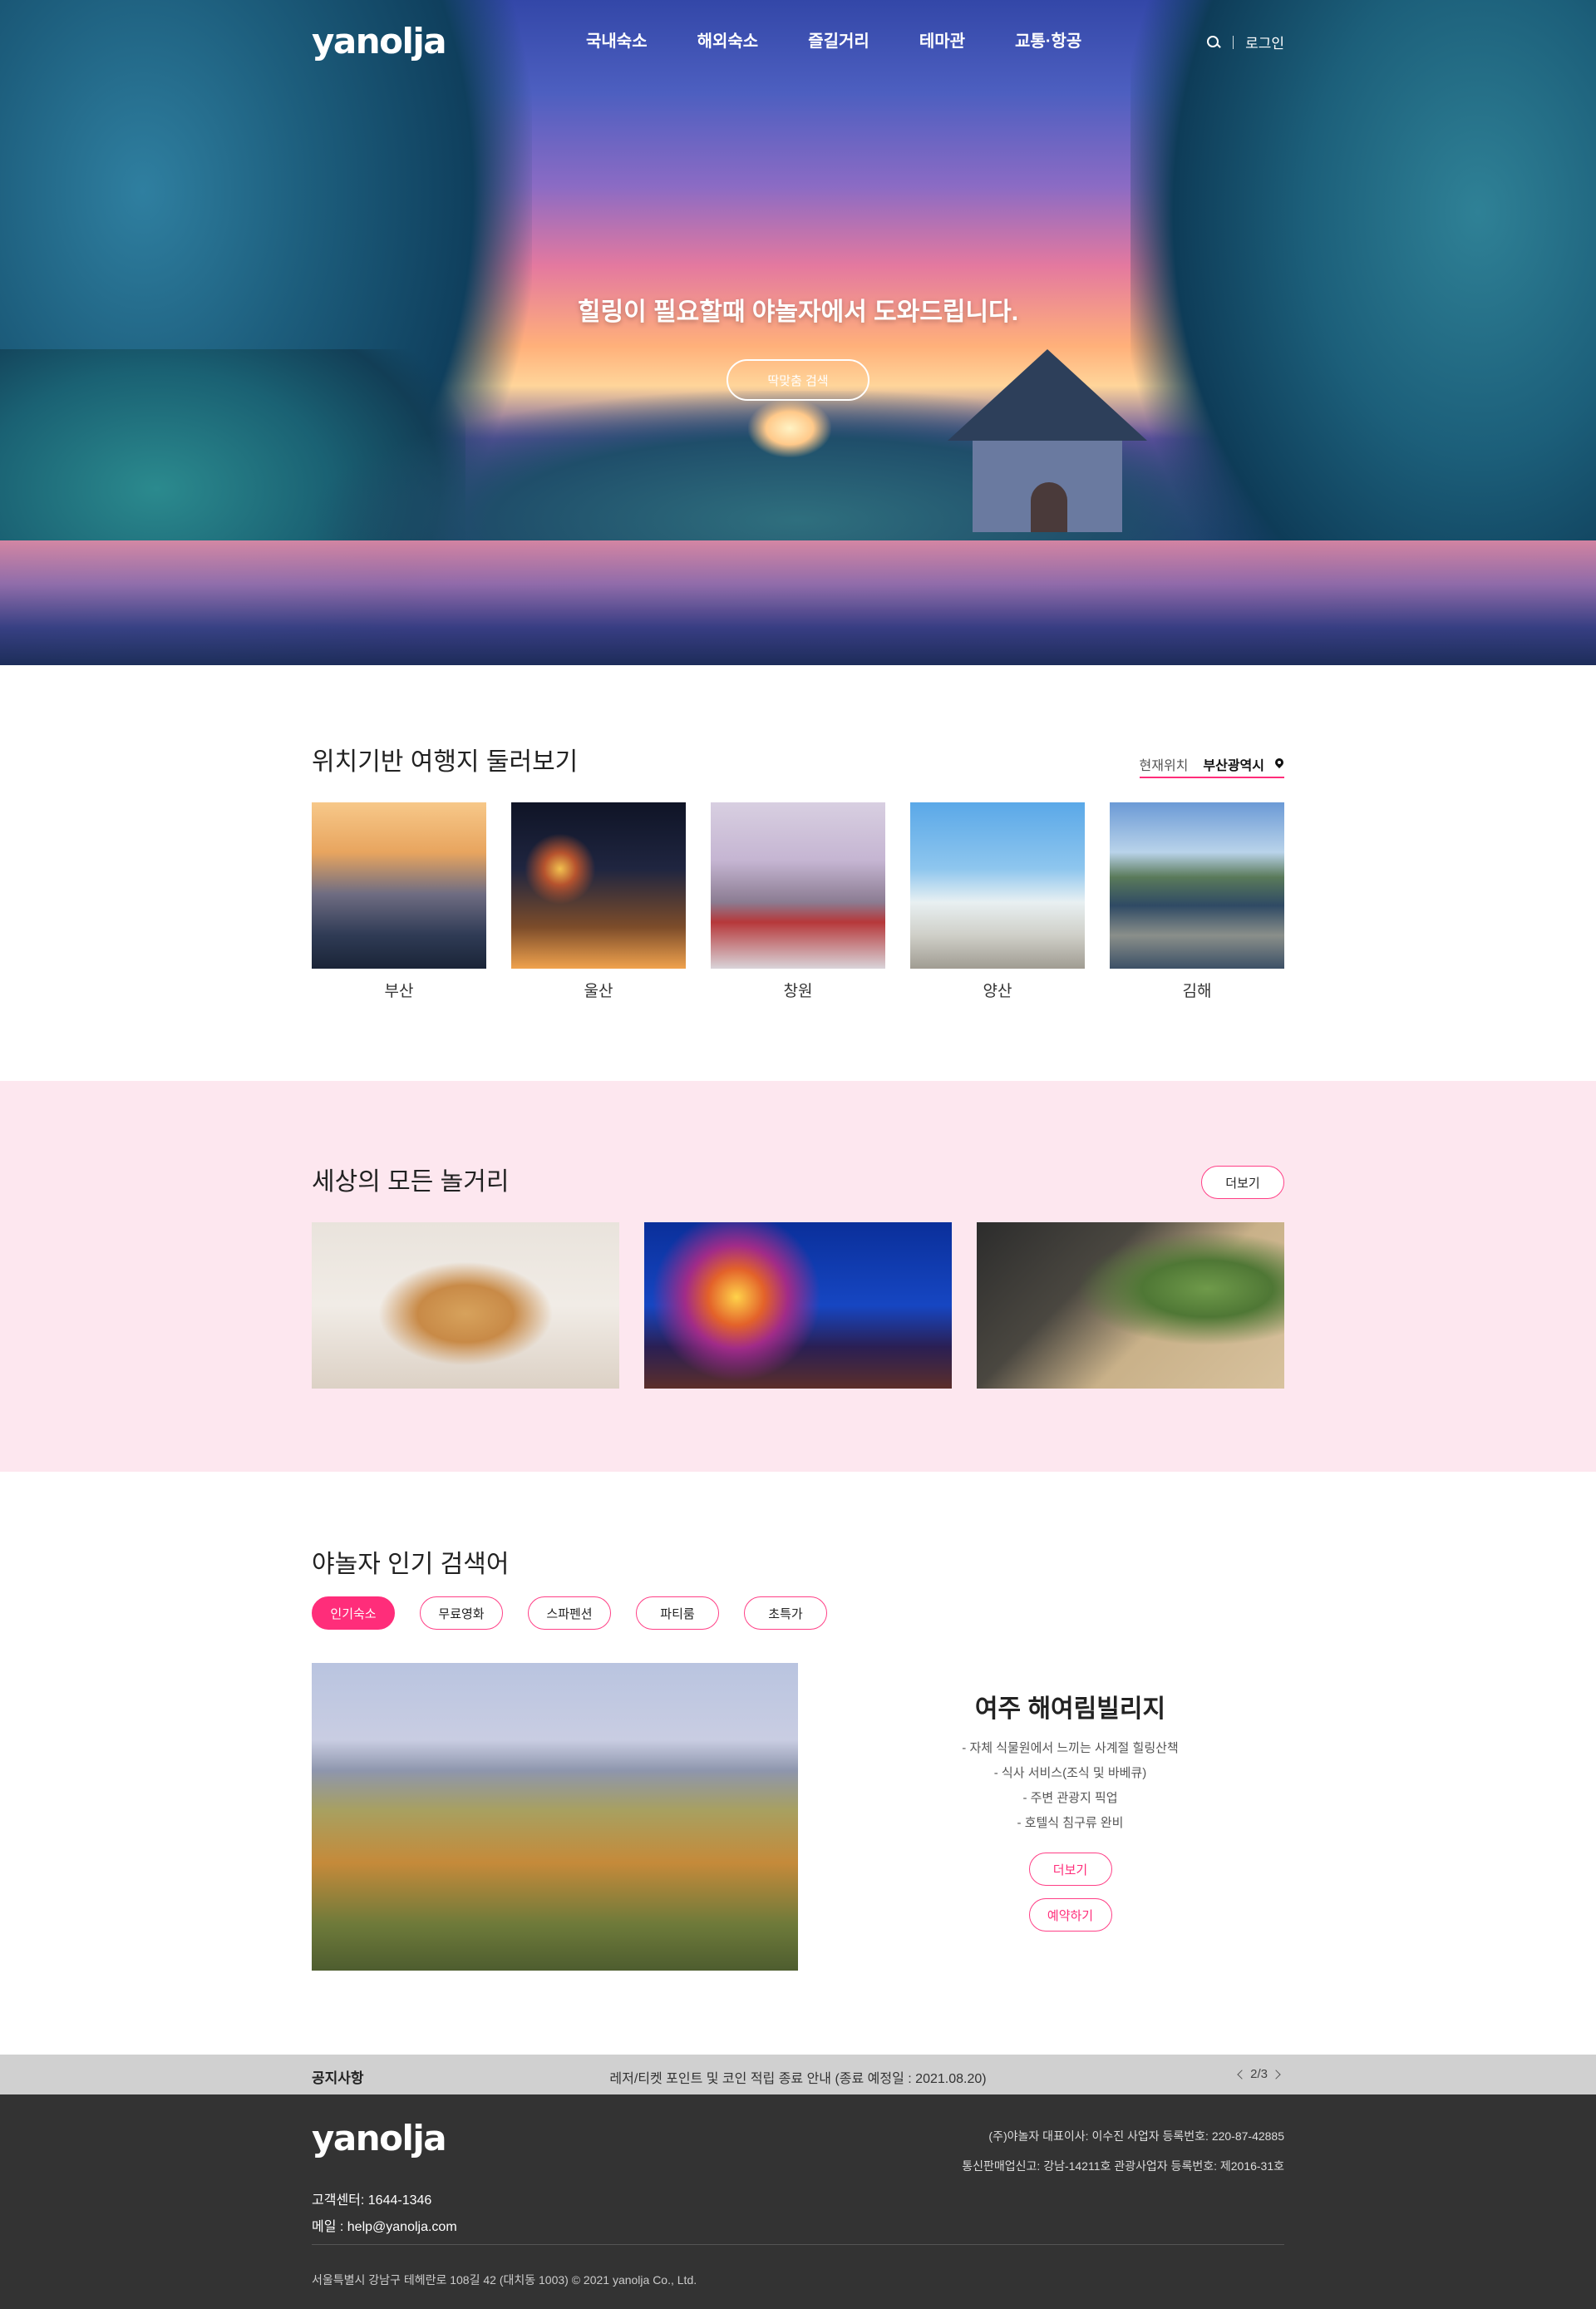 This screenshot has height=2309, width=1596. I want to click on current-location-city: 부산광역시, so click(1233, 766).